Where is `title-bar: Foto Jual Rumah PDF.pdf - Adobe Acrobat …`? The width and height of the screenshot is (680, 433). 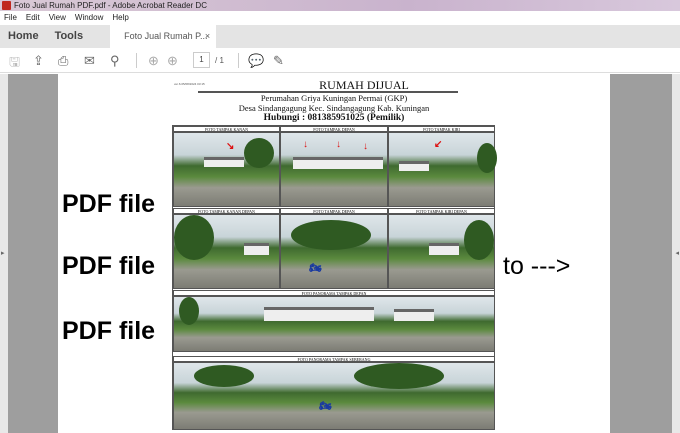
title-bar: Foto Jual Rumah PDF.pdf - Adobe Acrobat … is located at coordinates (340, 5).